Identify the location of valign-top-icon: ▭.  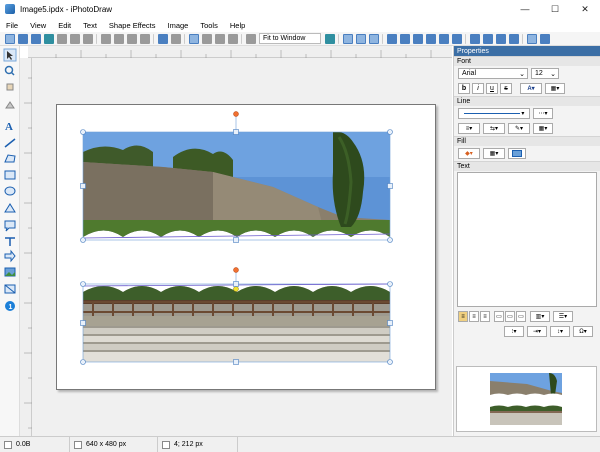
(499, 317).